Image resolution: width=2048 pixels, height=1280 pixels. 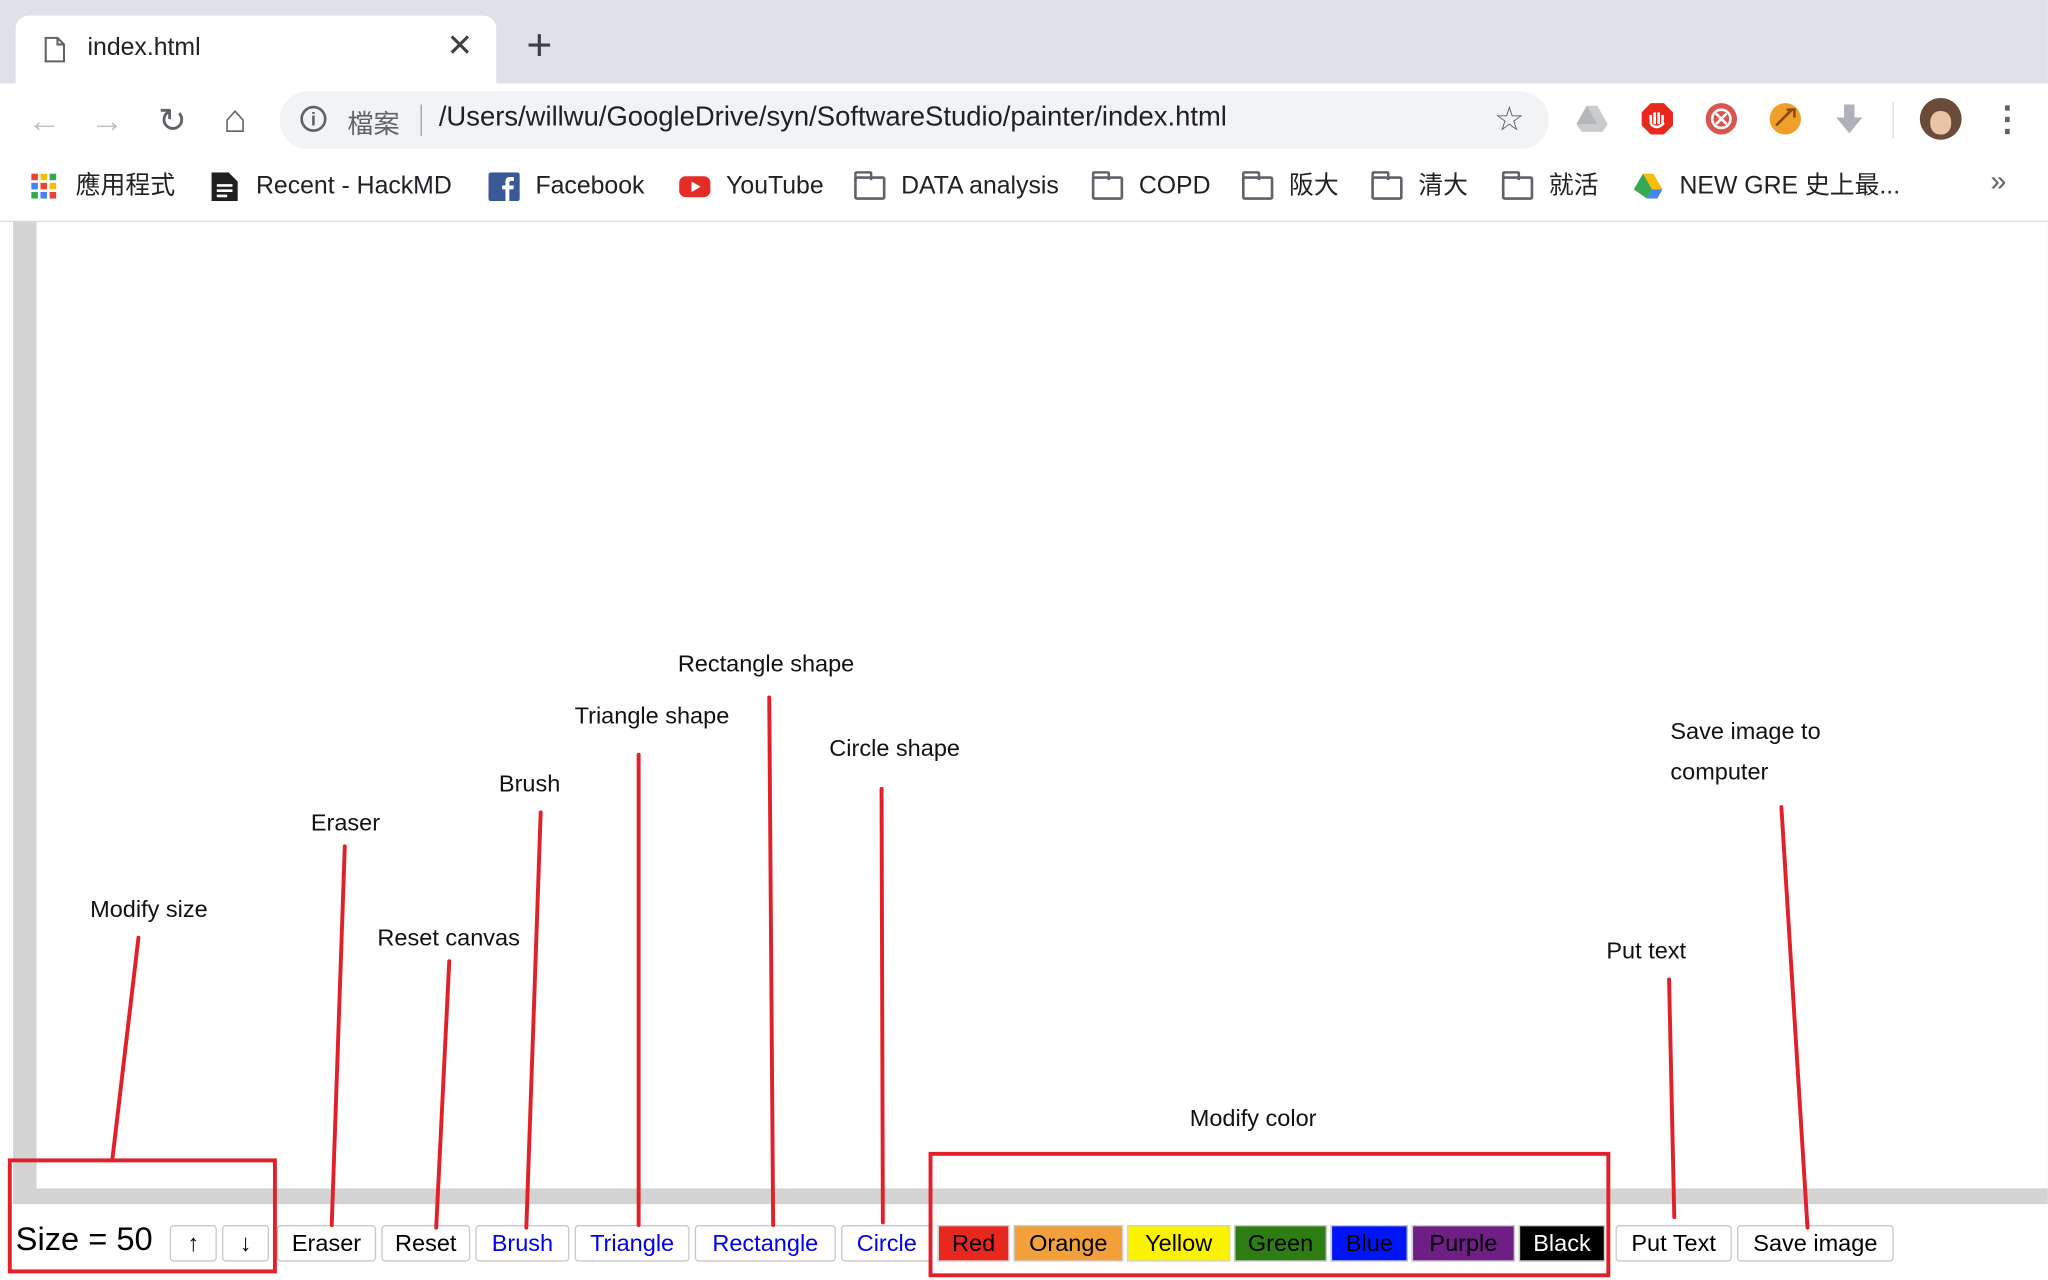 I want to click on annotation-brush: Brush, so click(x=529, y=783).